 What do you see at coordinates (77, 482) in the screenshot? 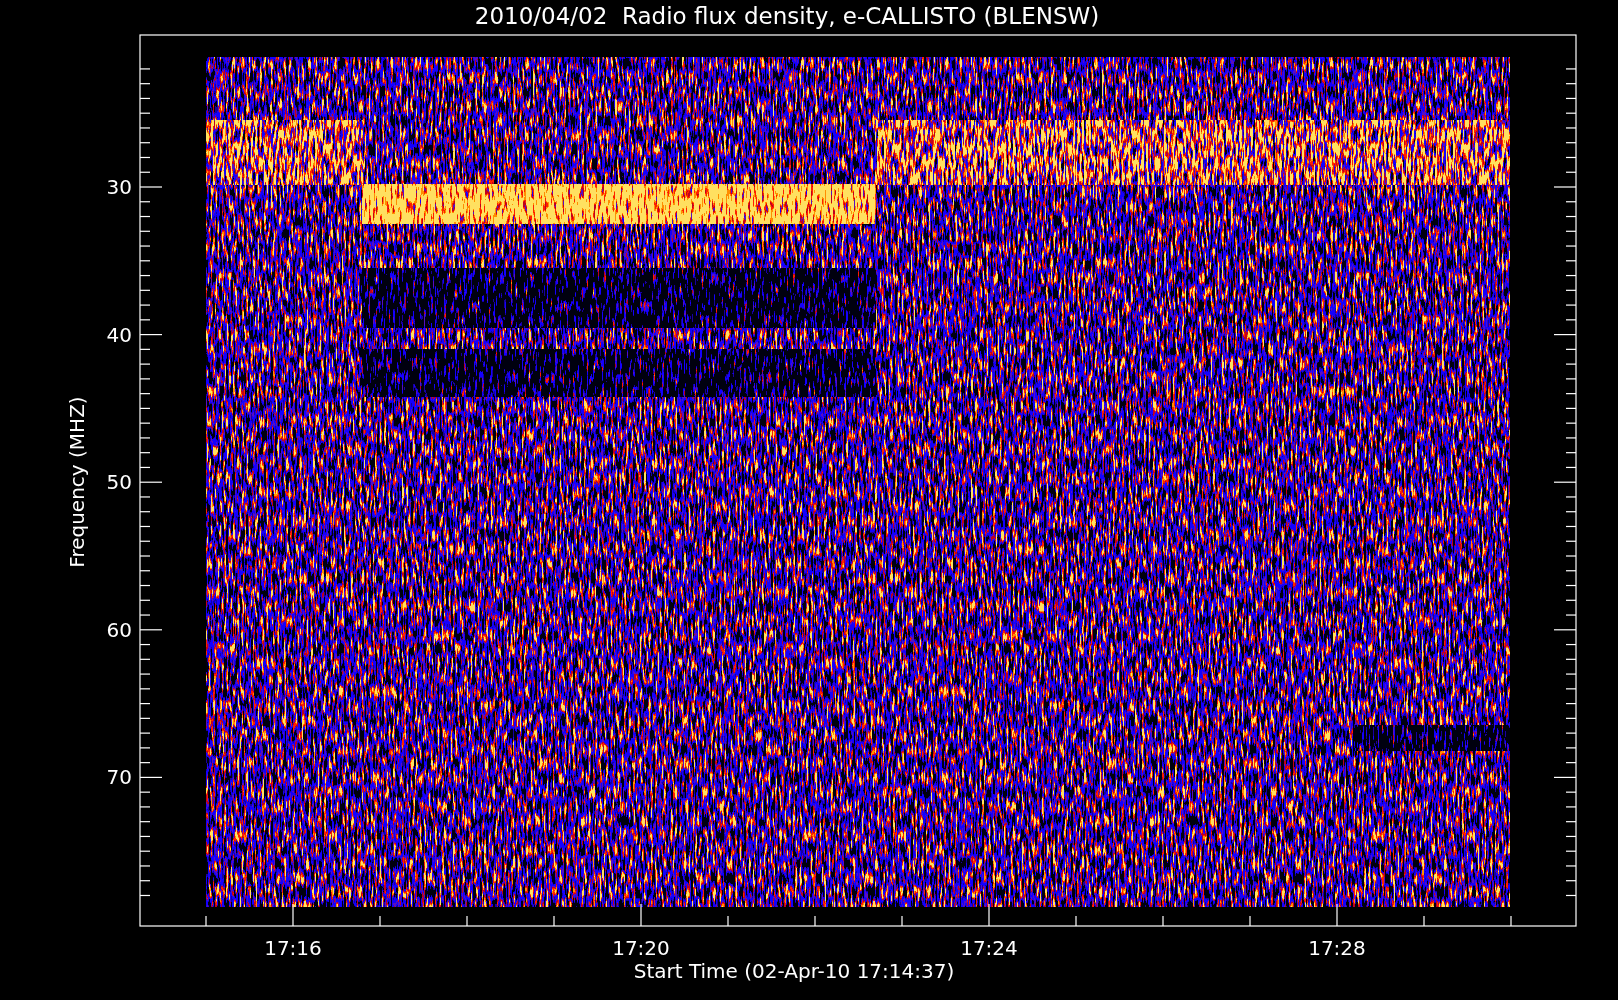
I see `axis-title: Frequency (MHZ)` at bounding box center [77, 482].